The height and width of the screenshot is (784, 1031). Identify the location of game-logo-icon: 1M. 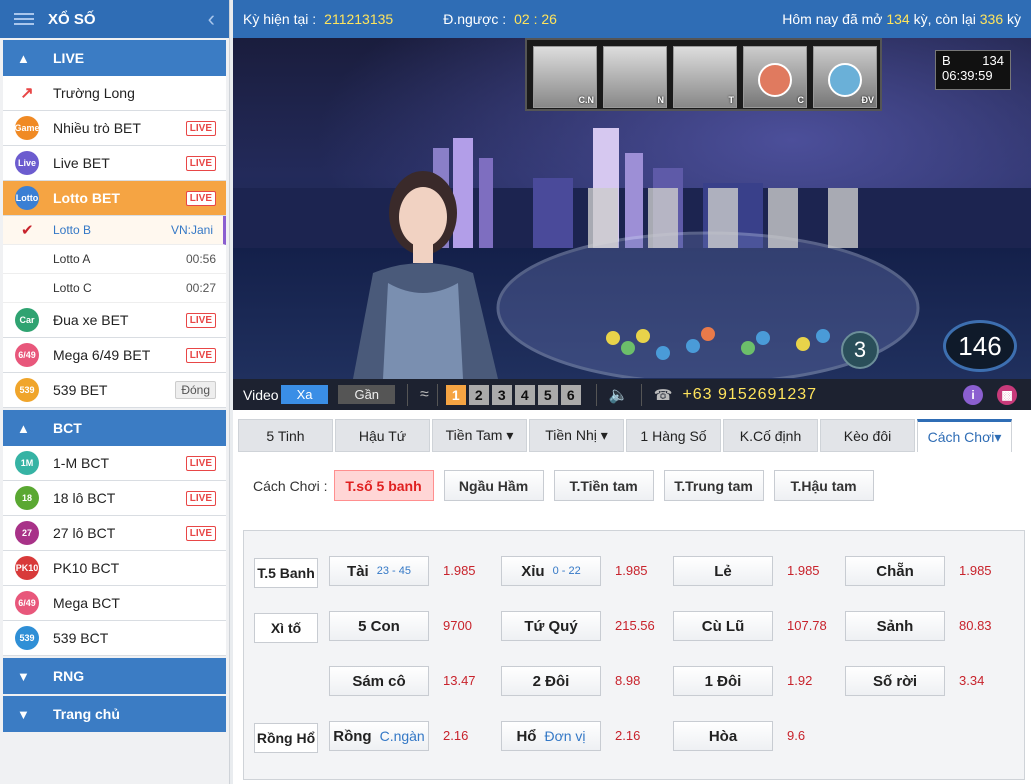
(27, 463).